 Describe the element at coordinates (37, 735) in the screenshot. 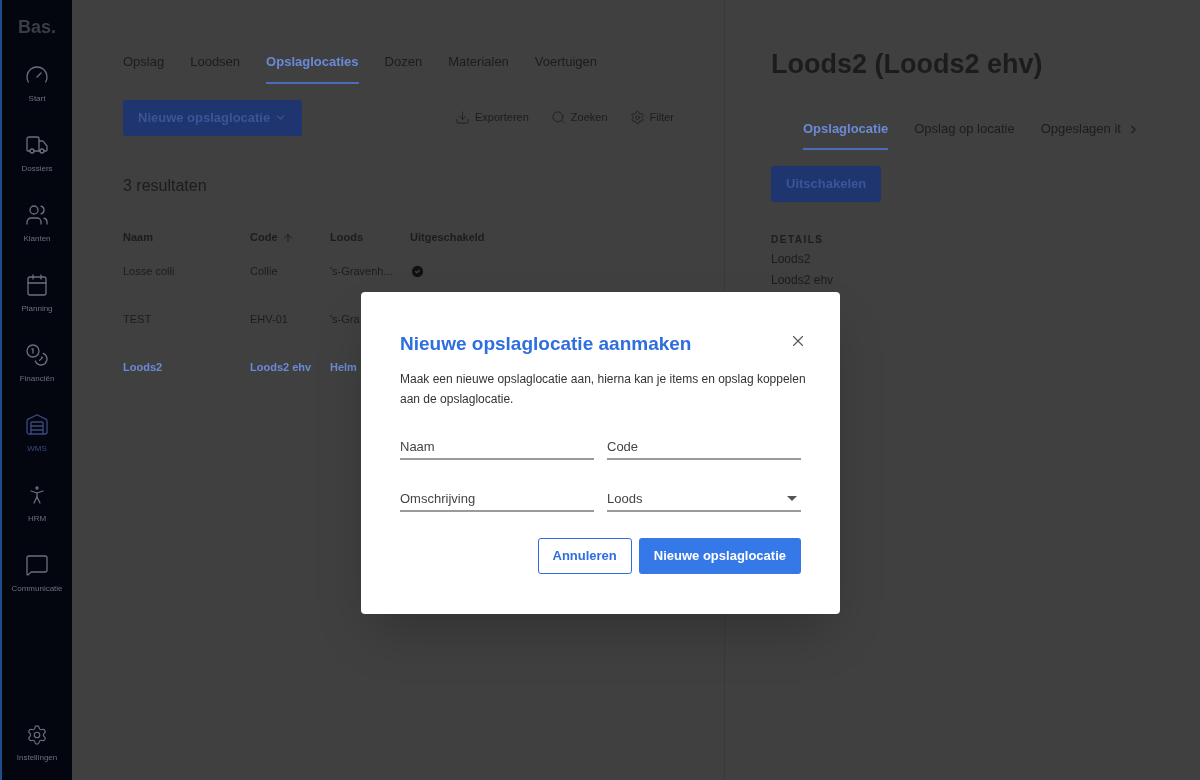

I see `settings-icon` at that location.